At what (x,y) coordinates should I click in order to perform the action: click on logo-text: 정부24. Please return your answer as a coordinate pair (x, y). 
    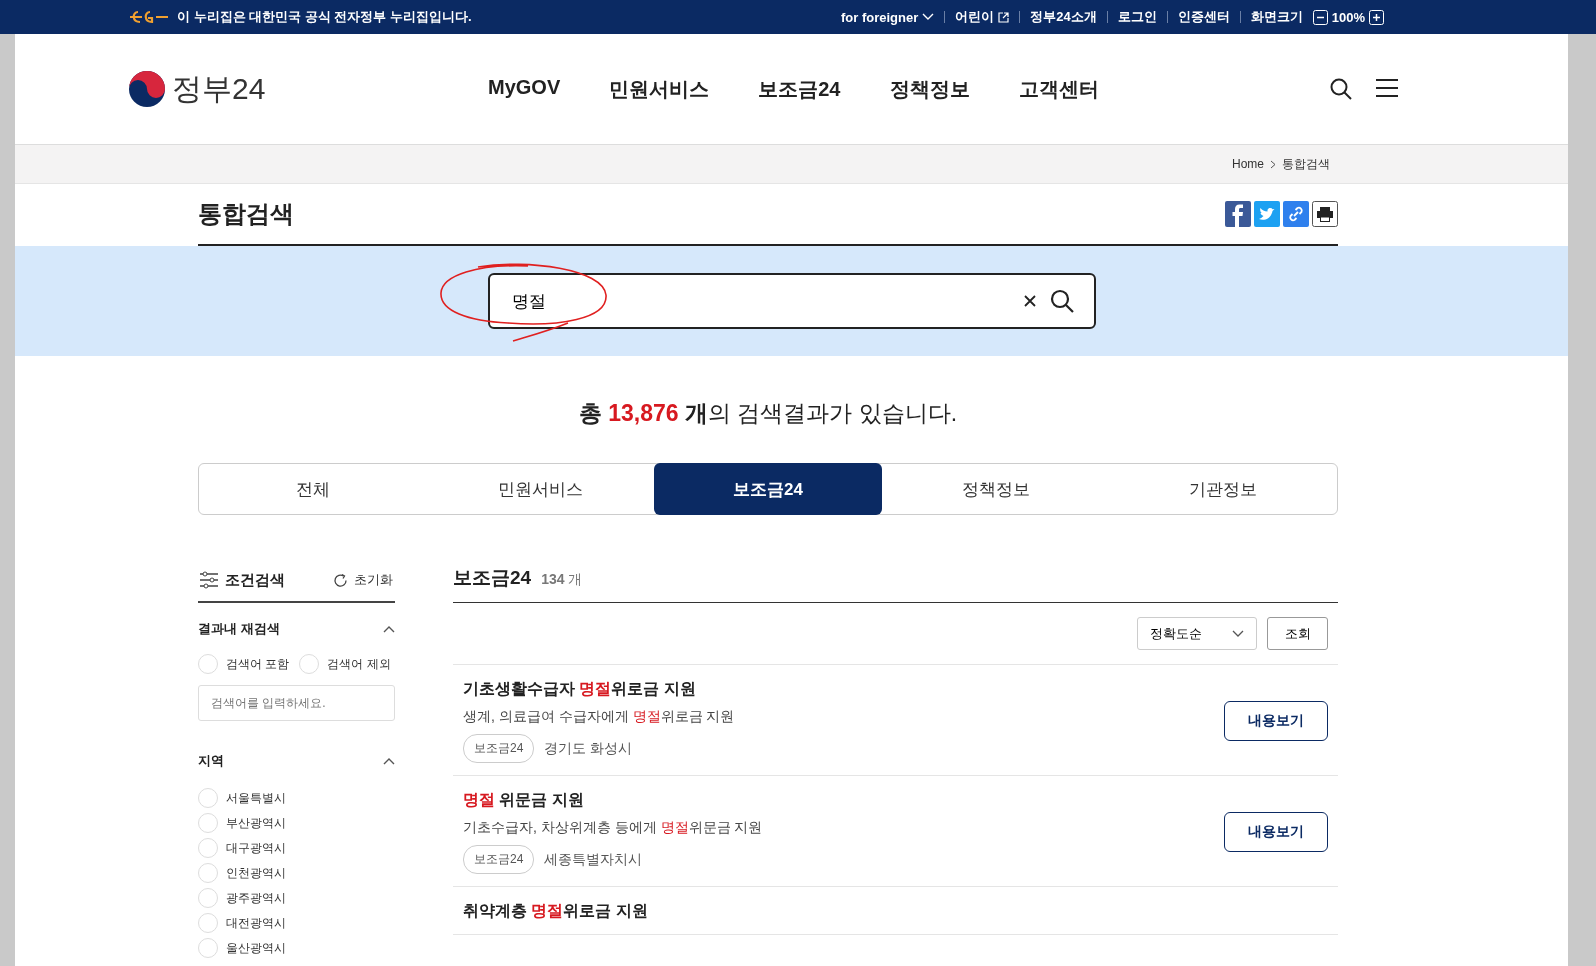
    Looking at the image, I should click on (219, 88).